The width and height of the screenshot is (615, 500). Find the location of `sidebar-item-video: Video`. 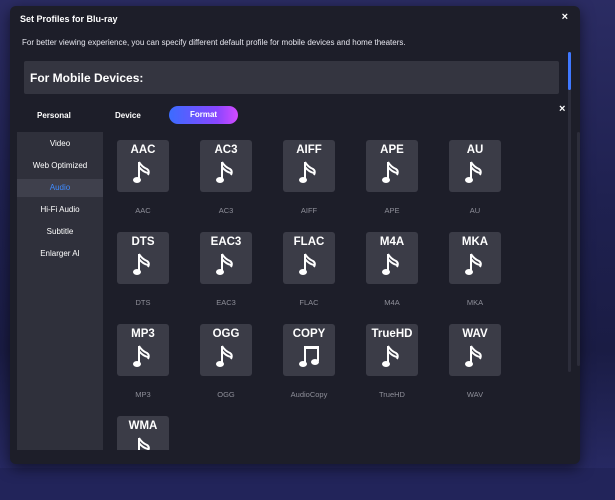

sidebar-item-video: Video is located at coordinates (60, 144).